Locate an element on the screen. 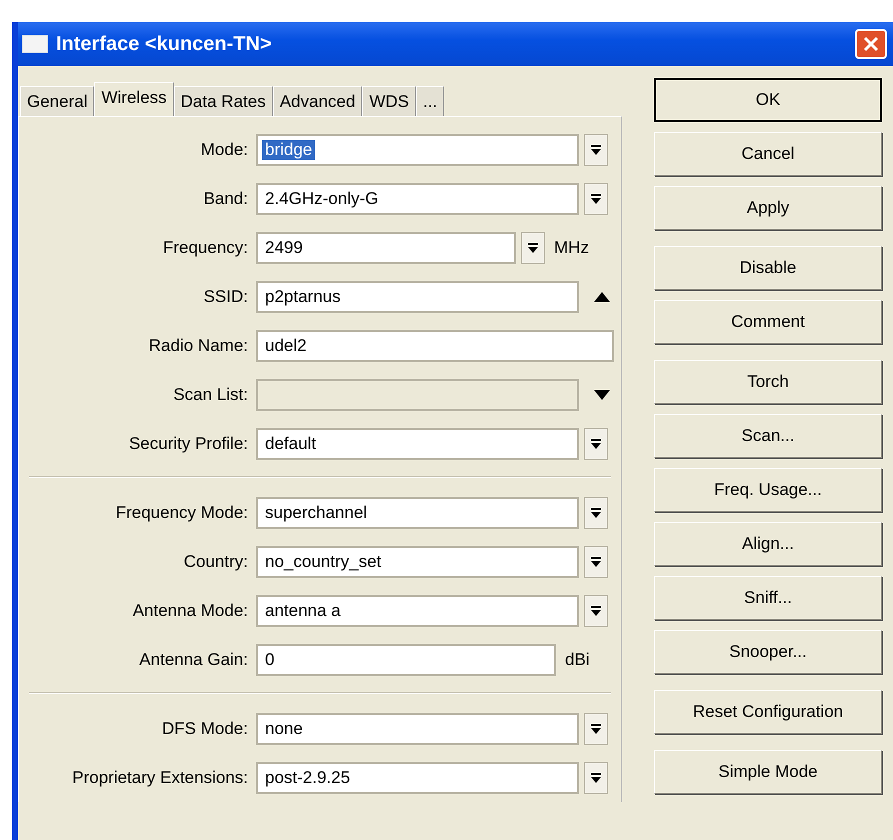  close-button is located at coordinates (871, 44).